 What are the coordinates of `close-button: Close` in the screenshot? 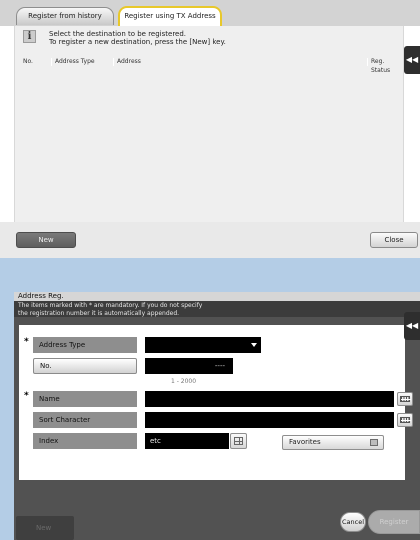 It's located at (394, 240).